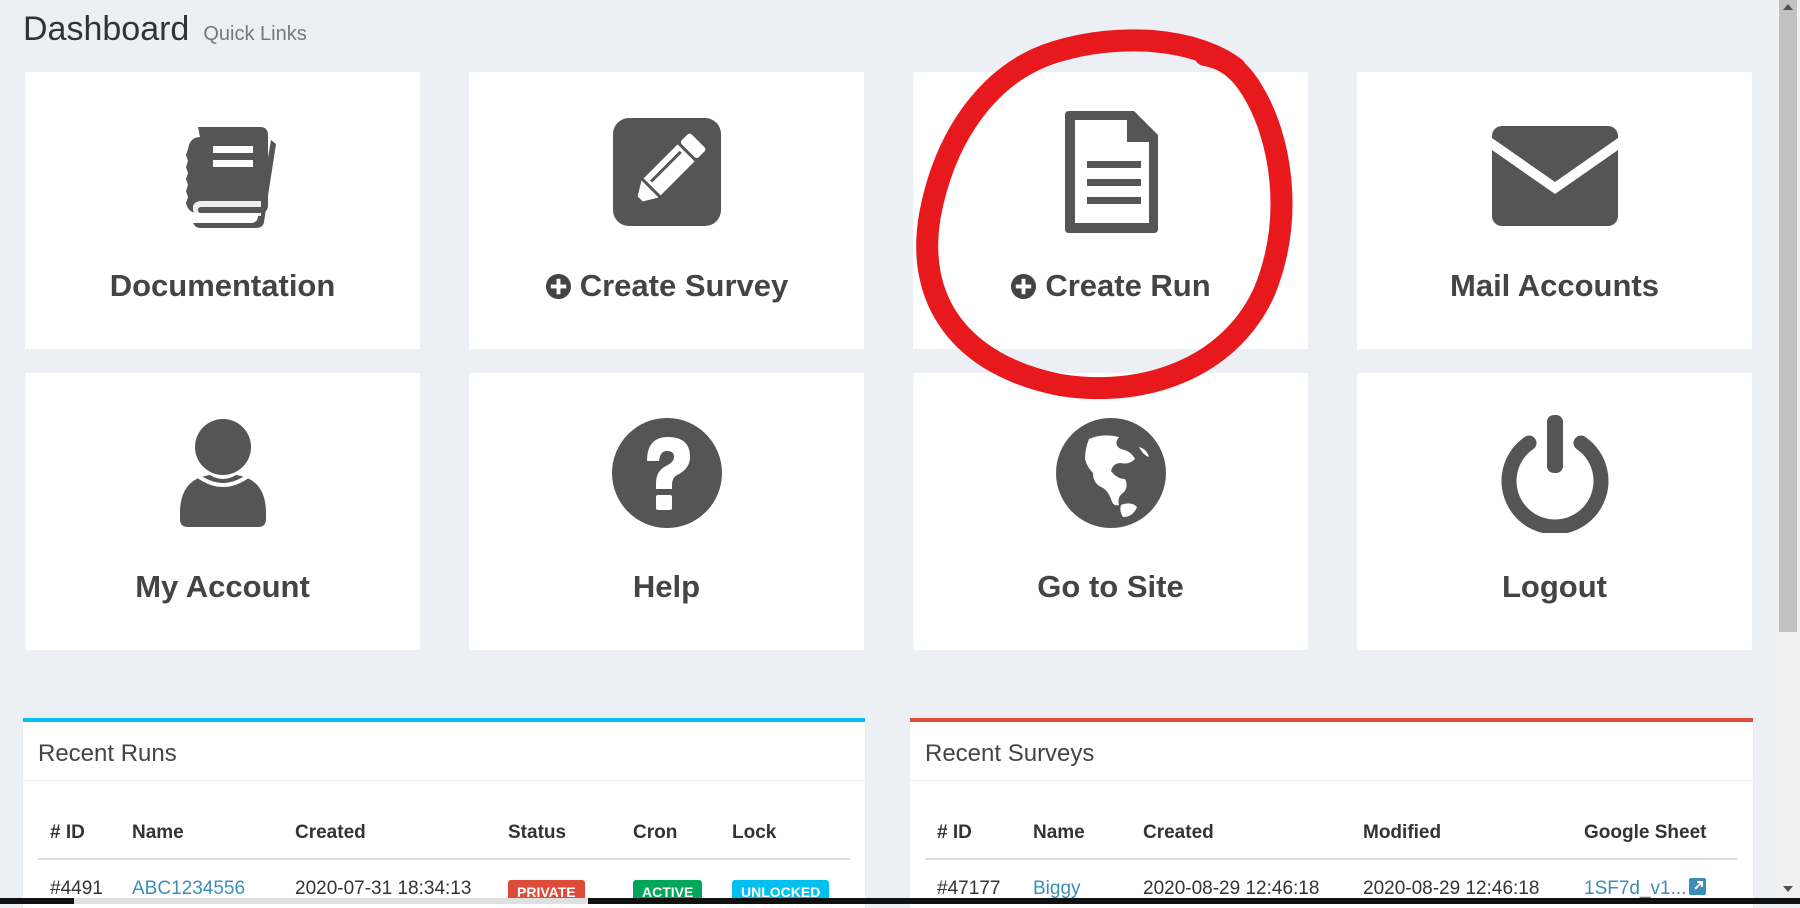 The height and width of the screenshot is (908, 1800). I want to click on external-link-icon, so click(1698, 886).